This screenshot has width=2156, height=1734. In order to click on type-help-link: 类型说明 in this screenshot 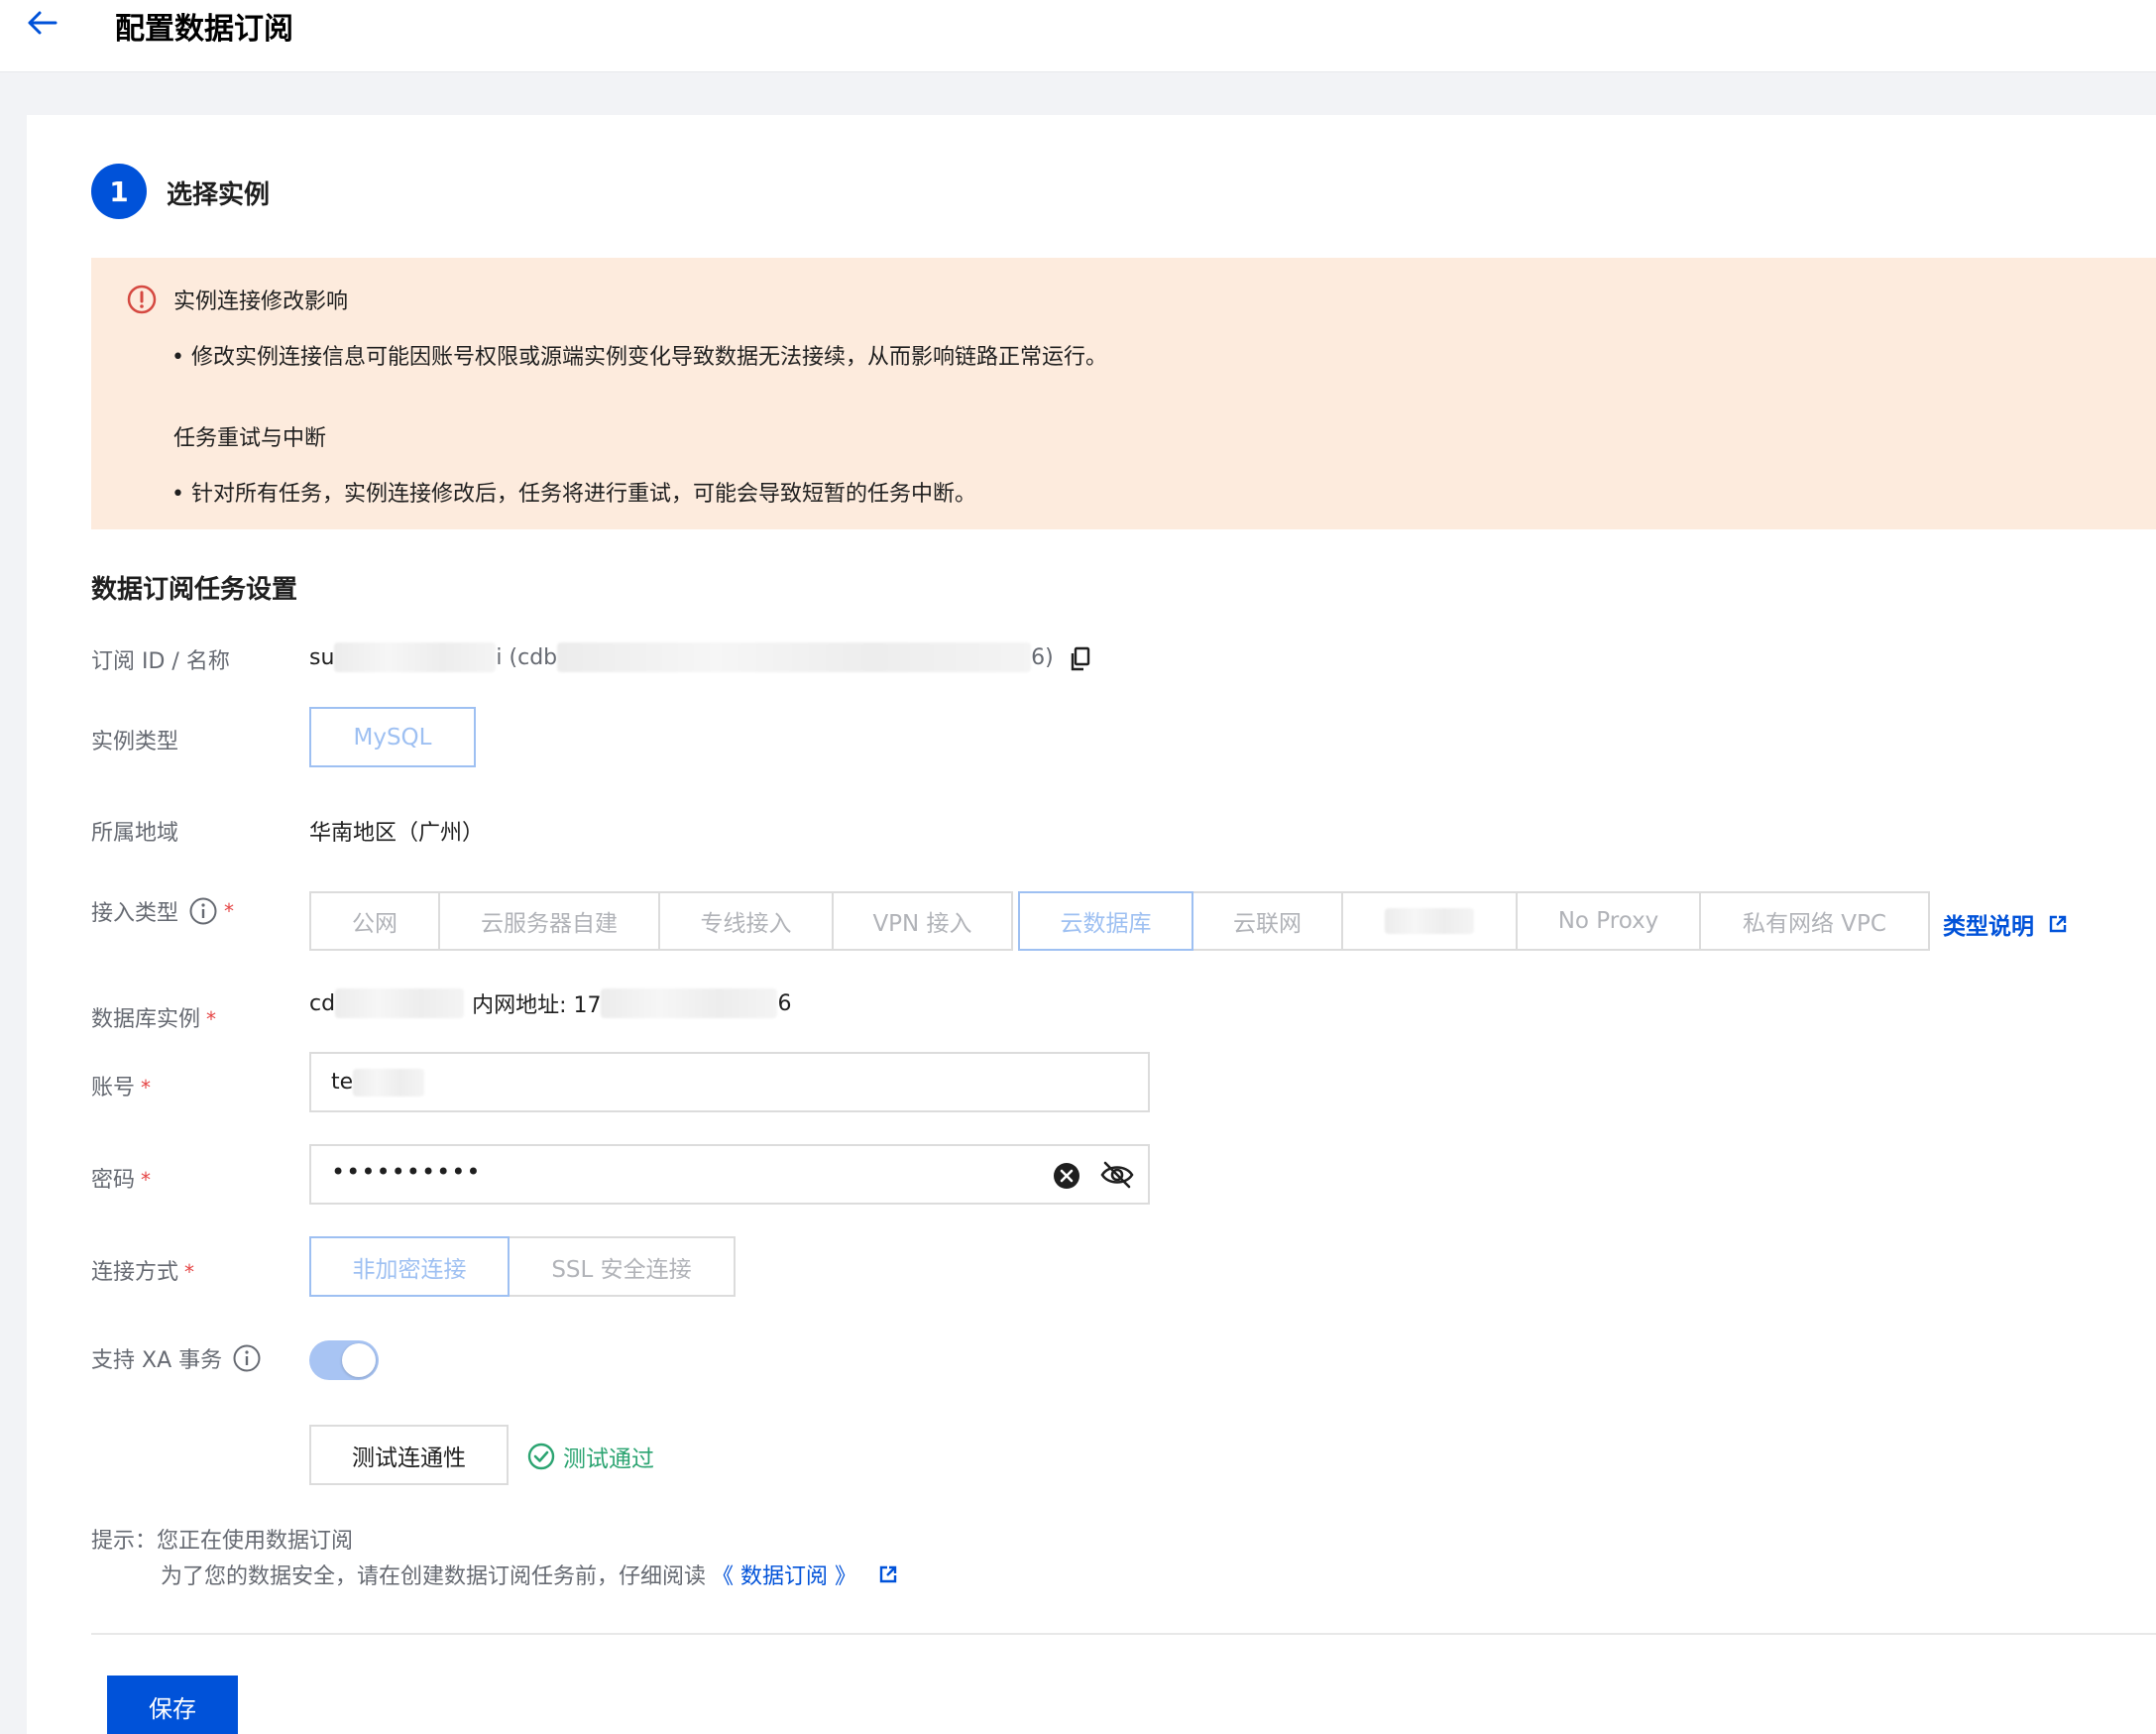, I will do `click(1988, 924)`.